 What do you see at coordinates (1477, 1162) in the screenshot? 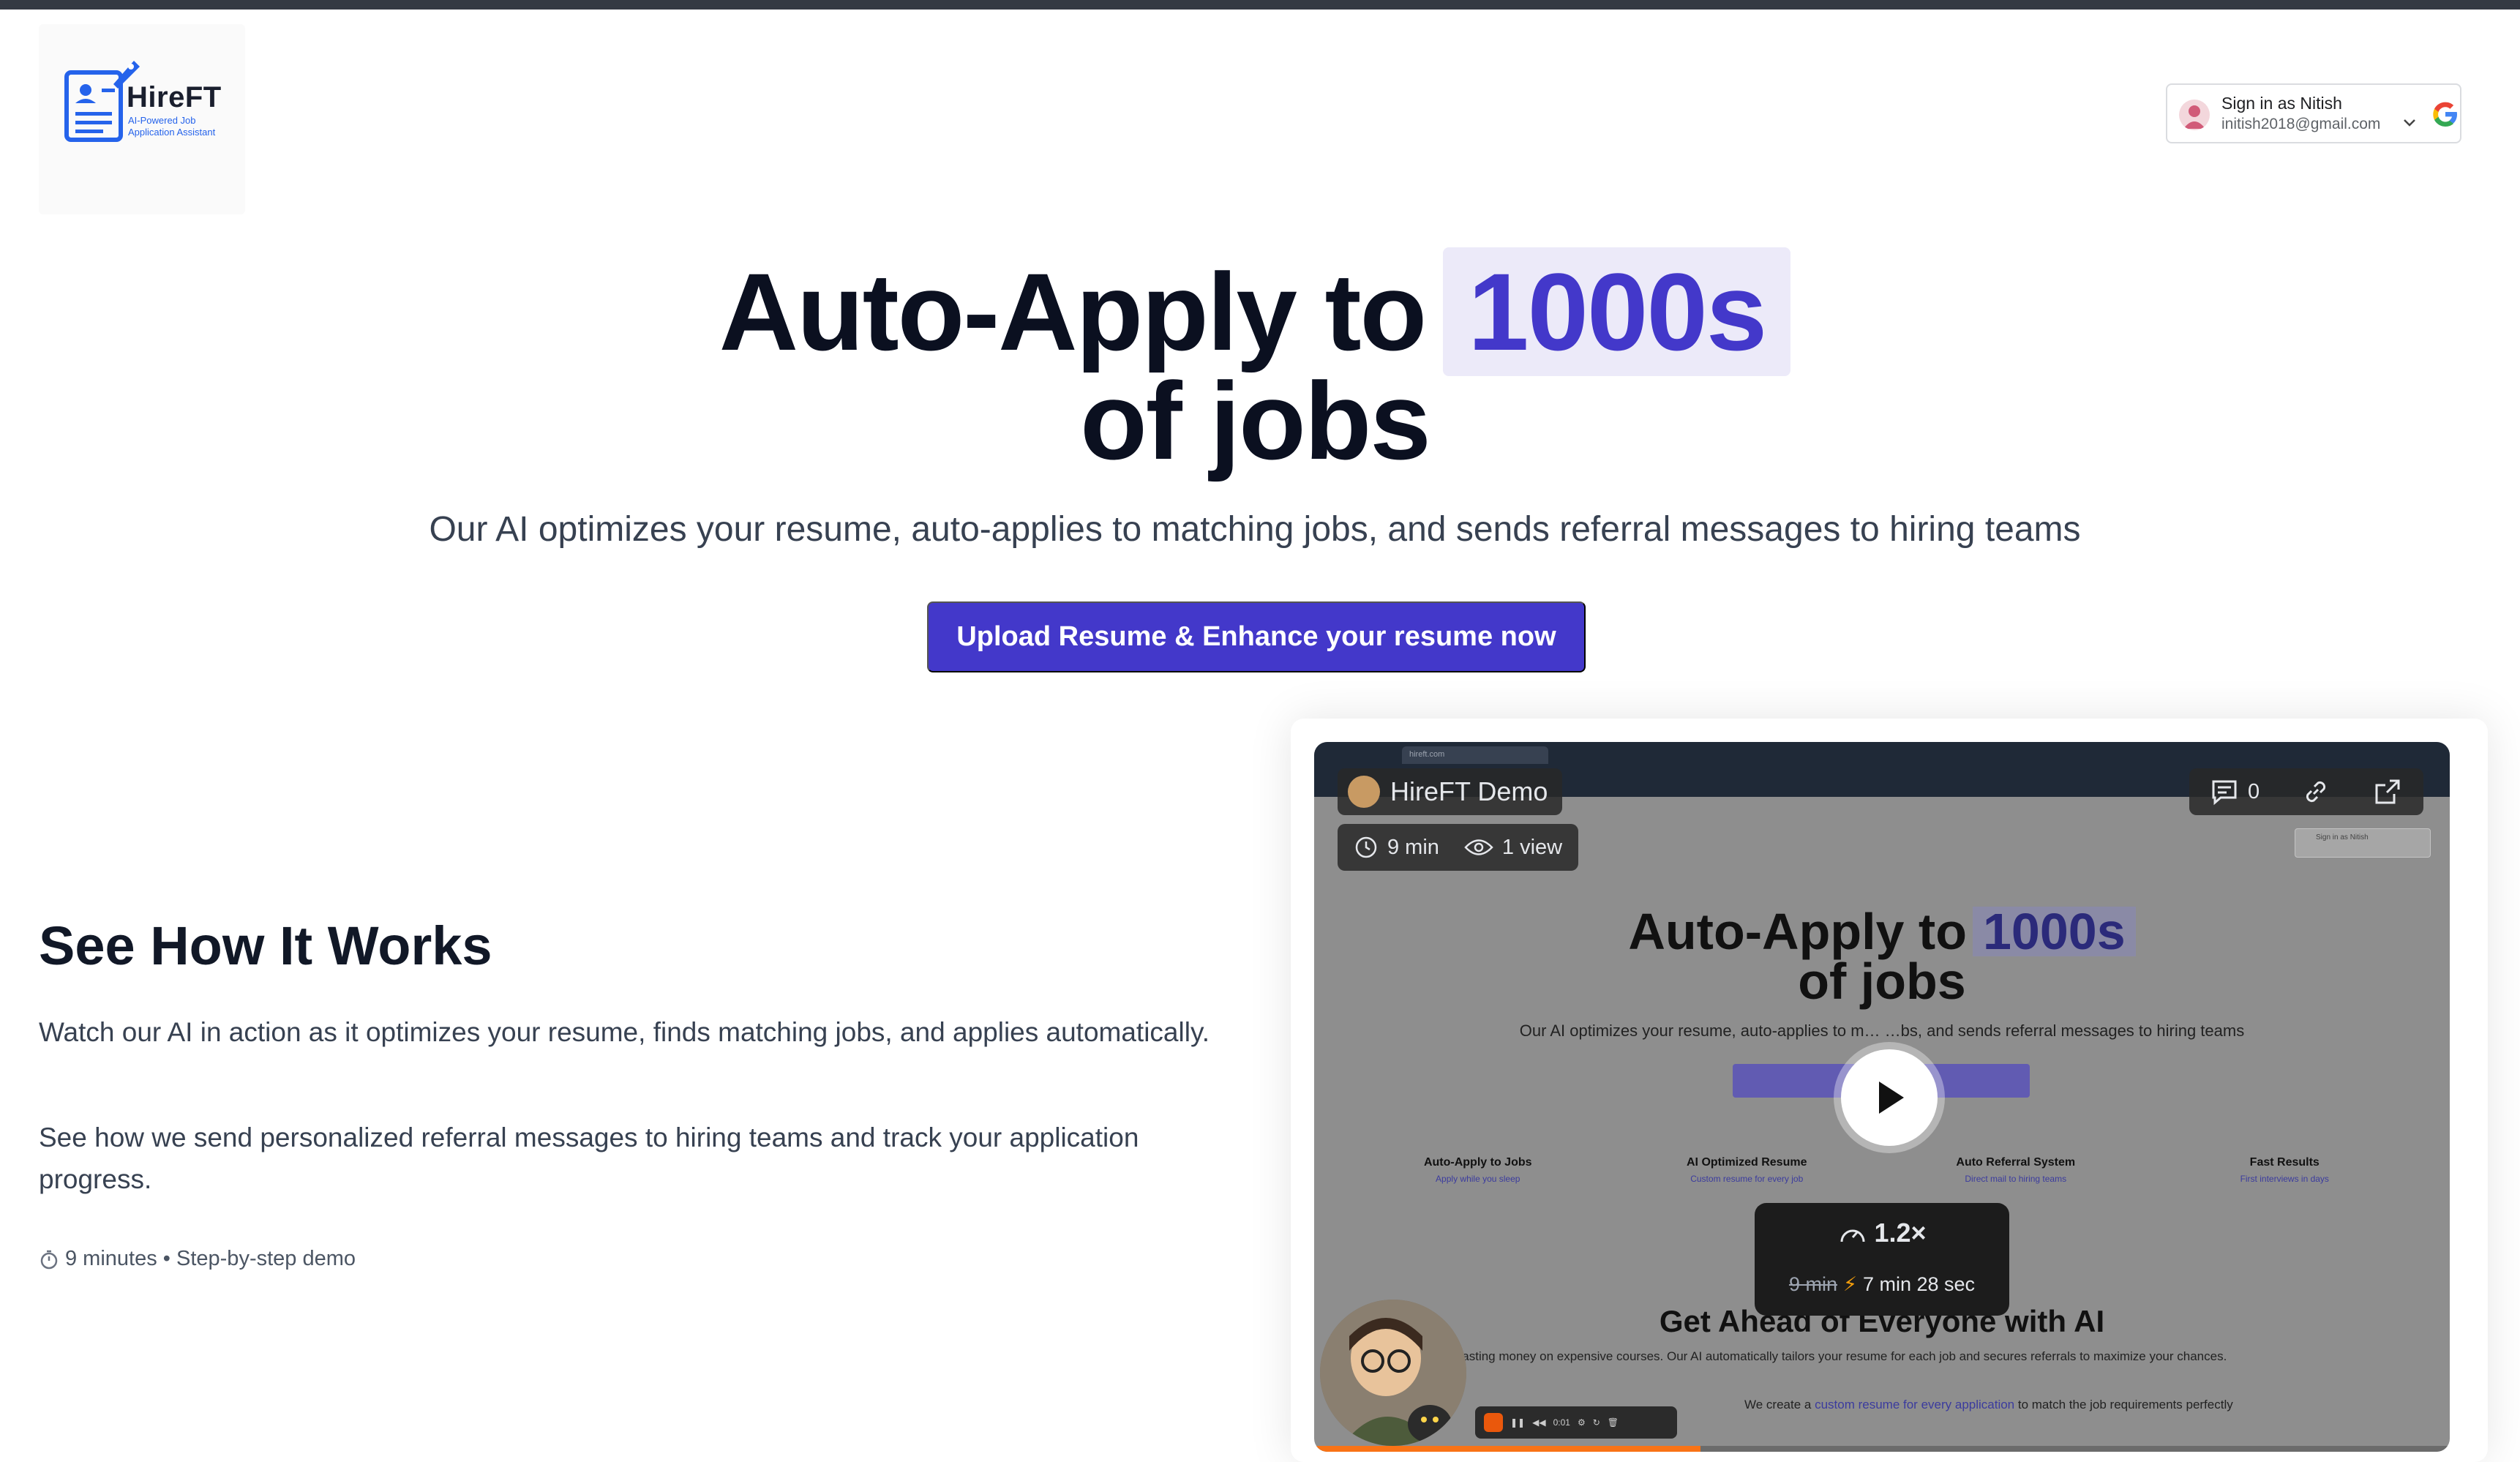
I see `feature-title: Auto-Apply to Jobs` at bounding box center [1477, 1162].